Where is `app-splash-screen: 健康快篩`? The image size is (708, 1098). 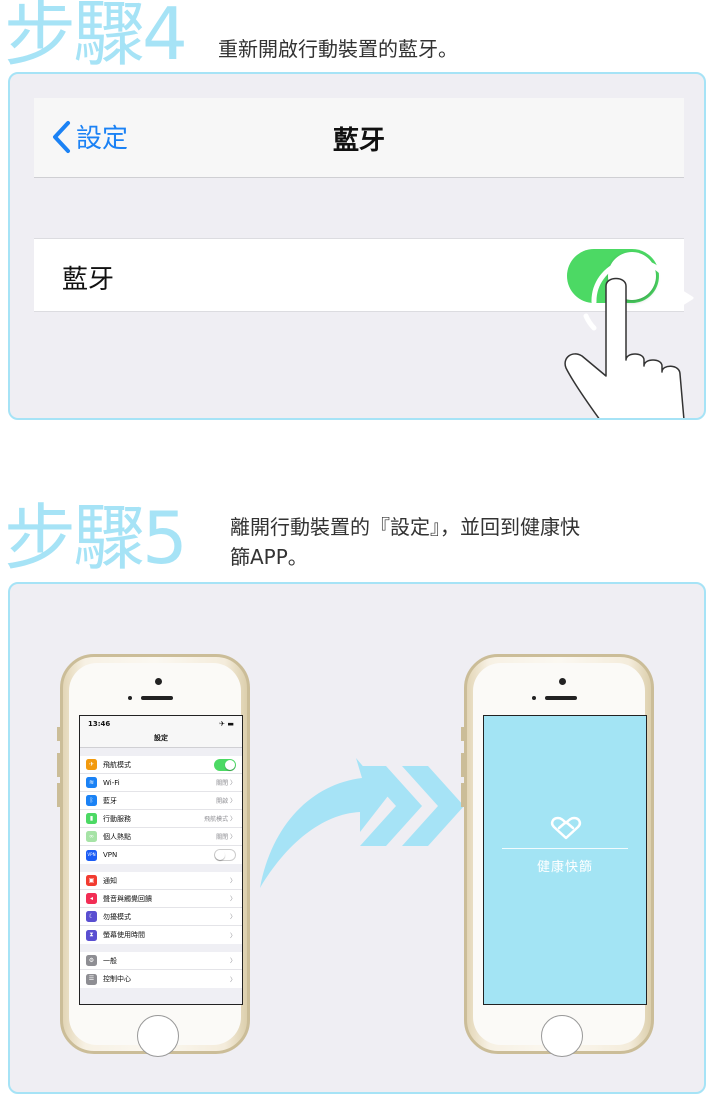 app-splash-screen: 健康快篩 is located at coordinates (565, 860).